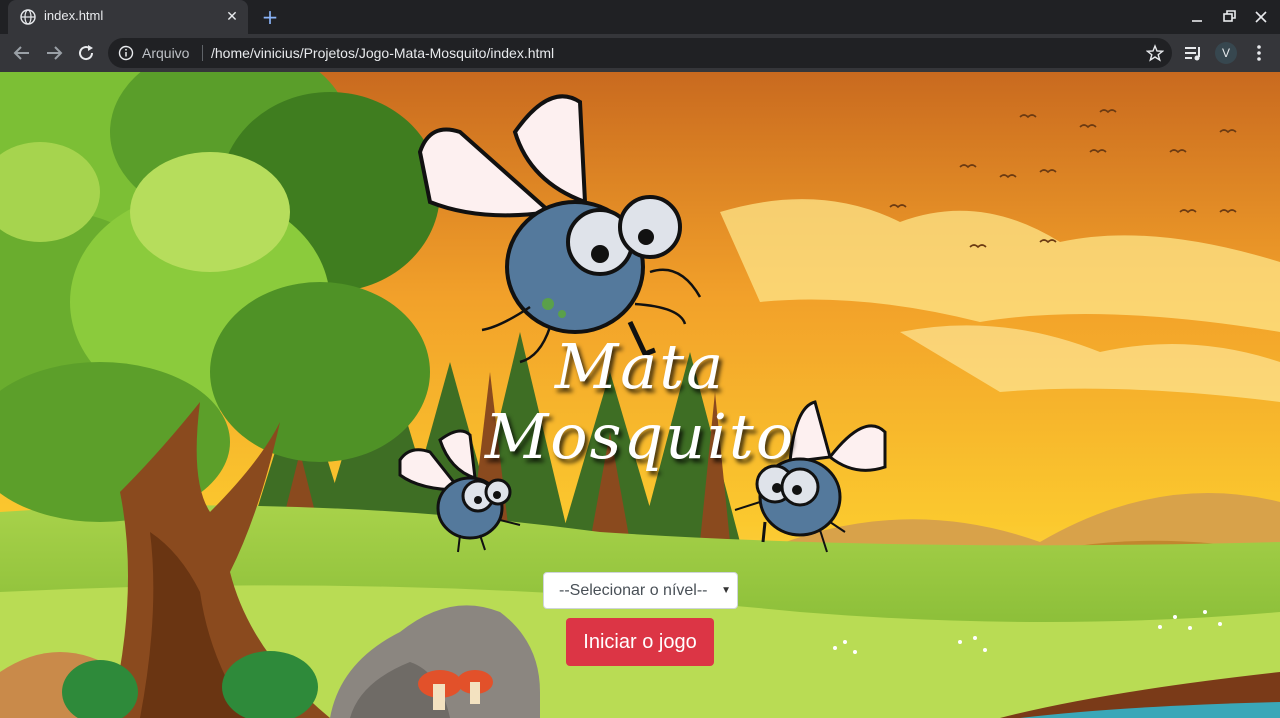 The image size is (1280, 718). I want to click on reload-icon, so click(86, 53).